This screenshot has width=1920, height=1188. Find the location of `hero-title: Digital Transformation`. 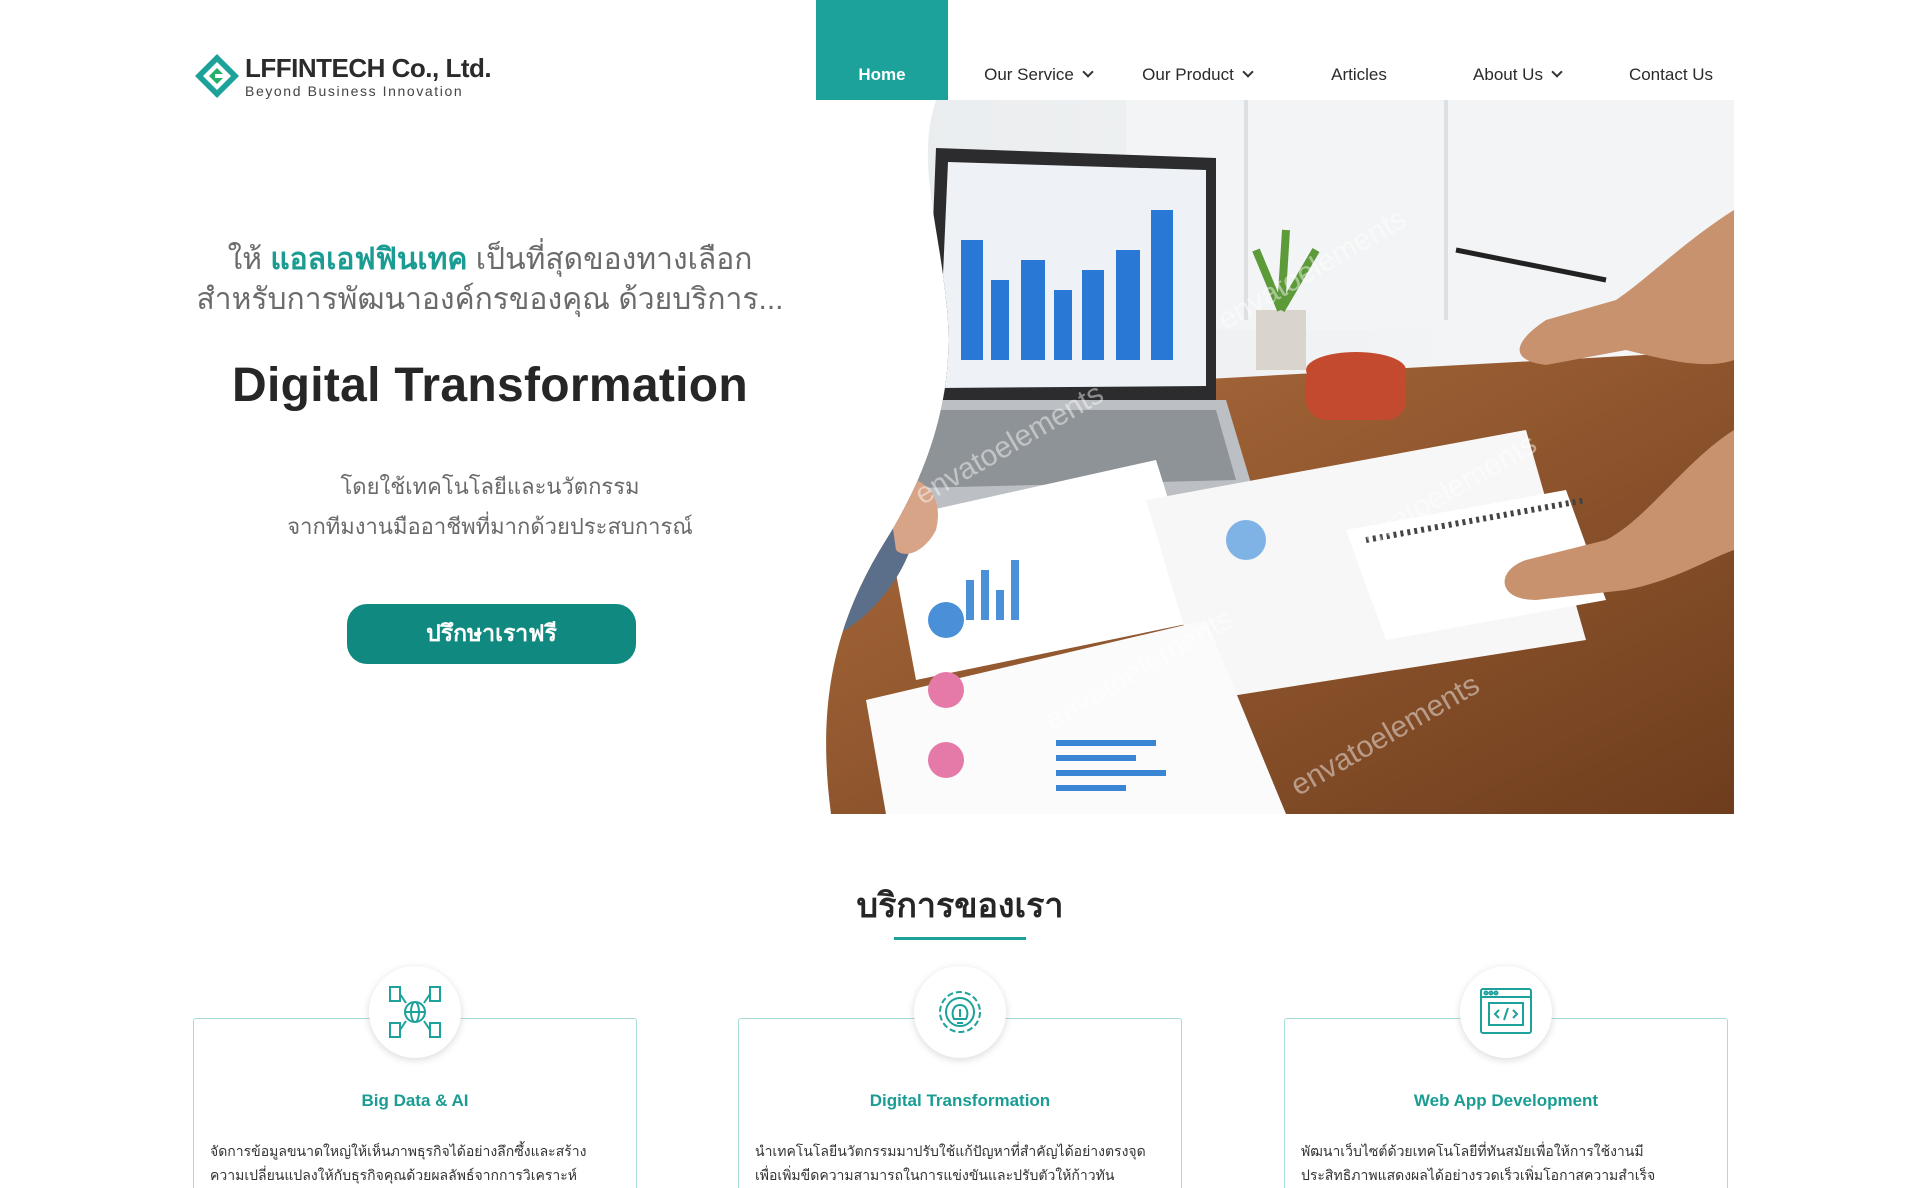

hero-title: Digital Transformation is located at coordinates (490, 385).